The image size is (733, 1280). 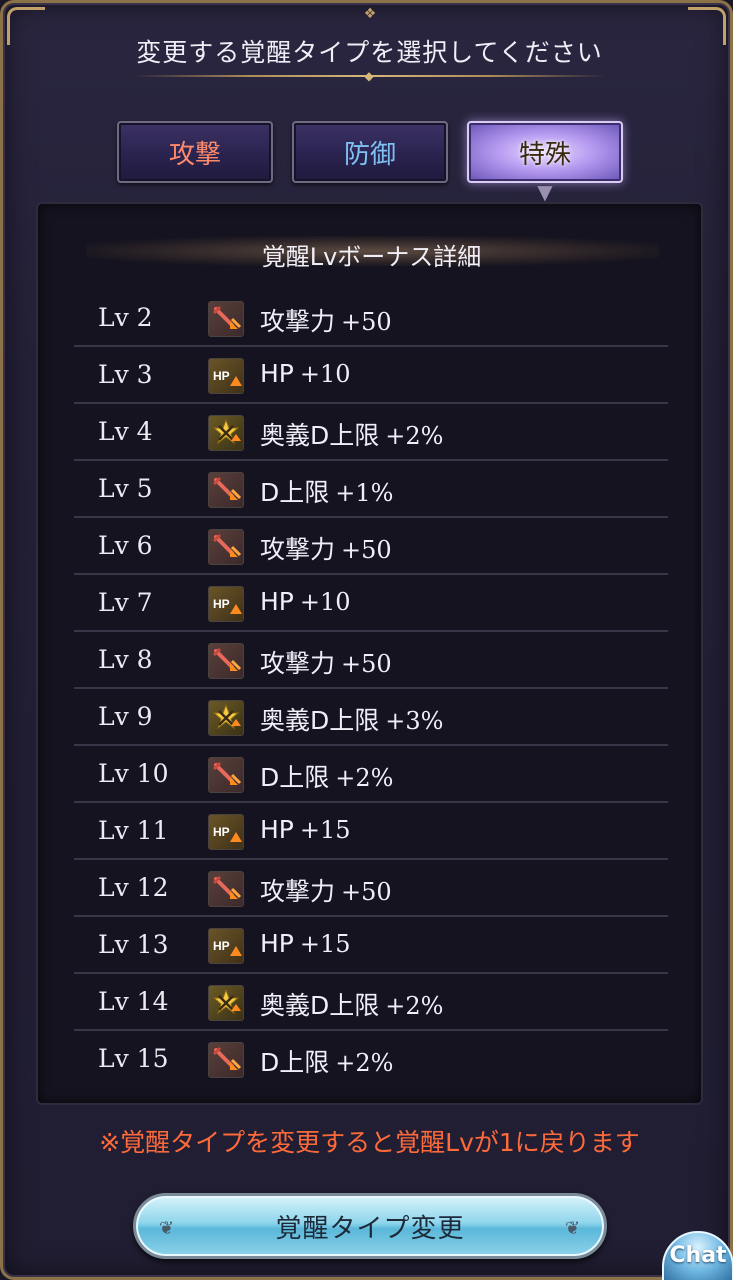 I want to click on bonus-row: Lv 15 D上限 +2%, so click(x=371, y=1059).